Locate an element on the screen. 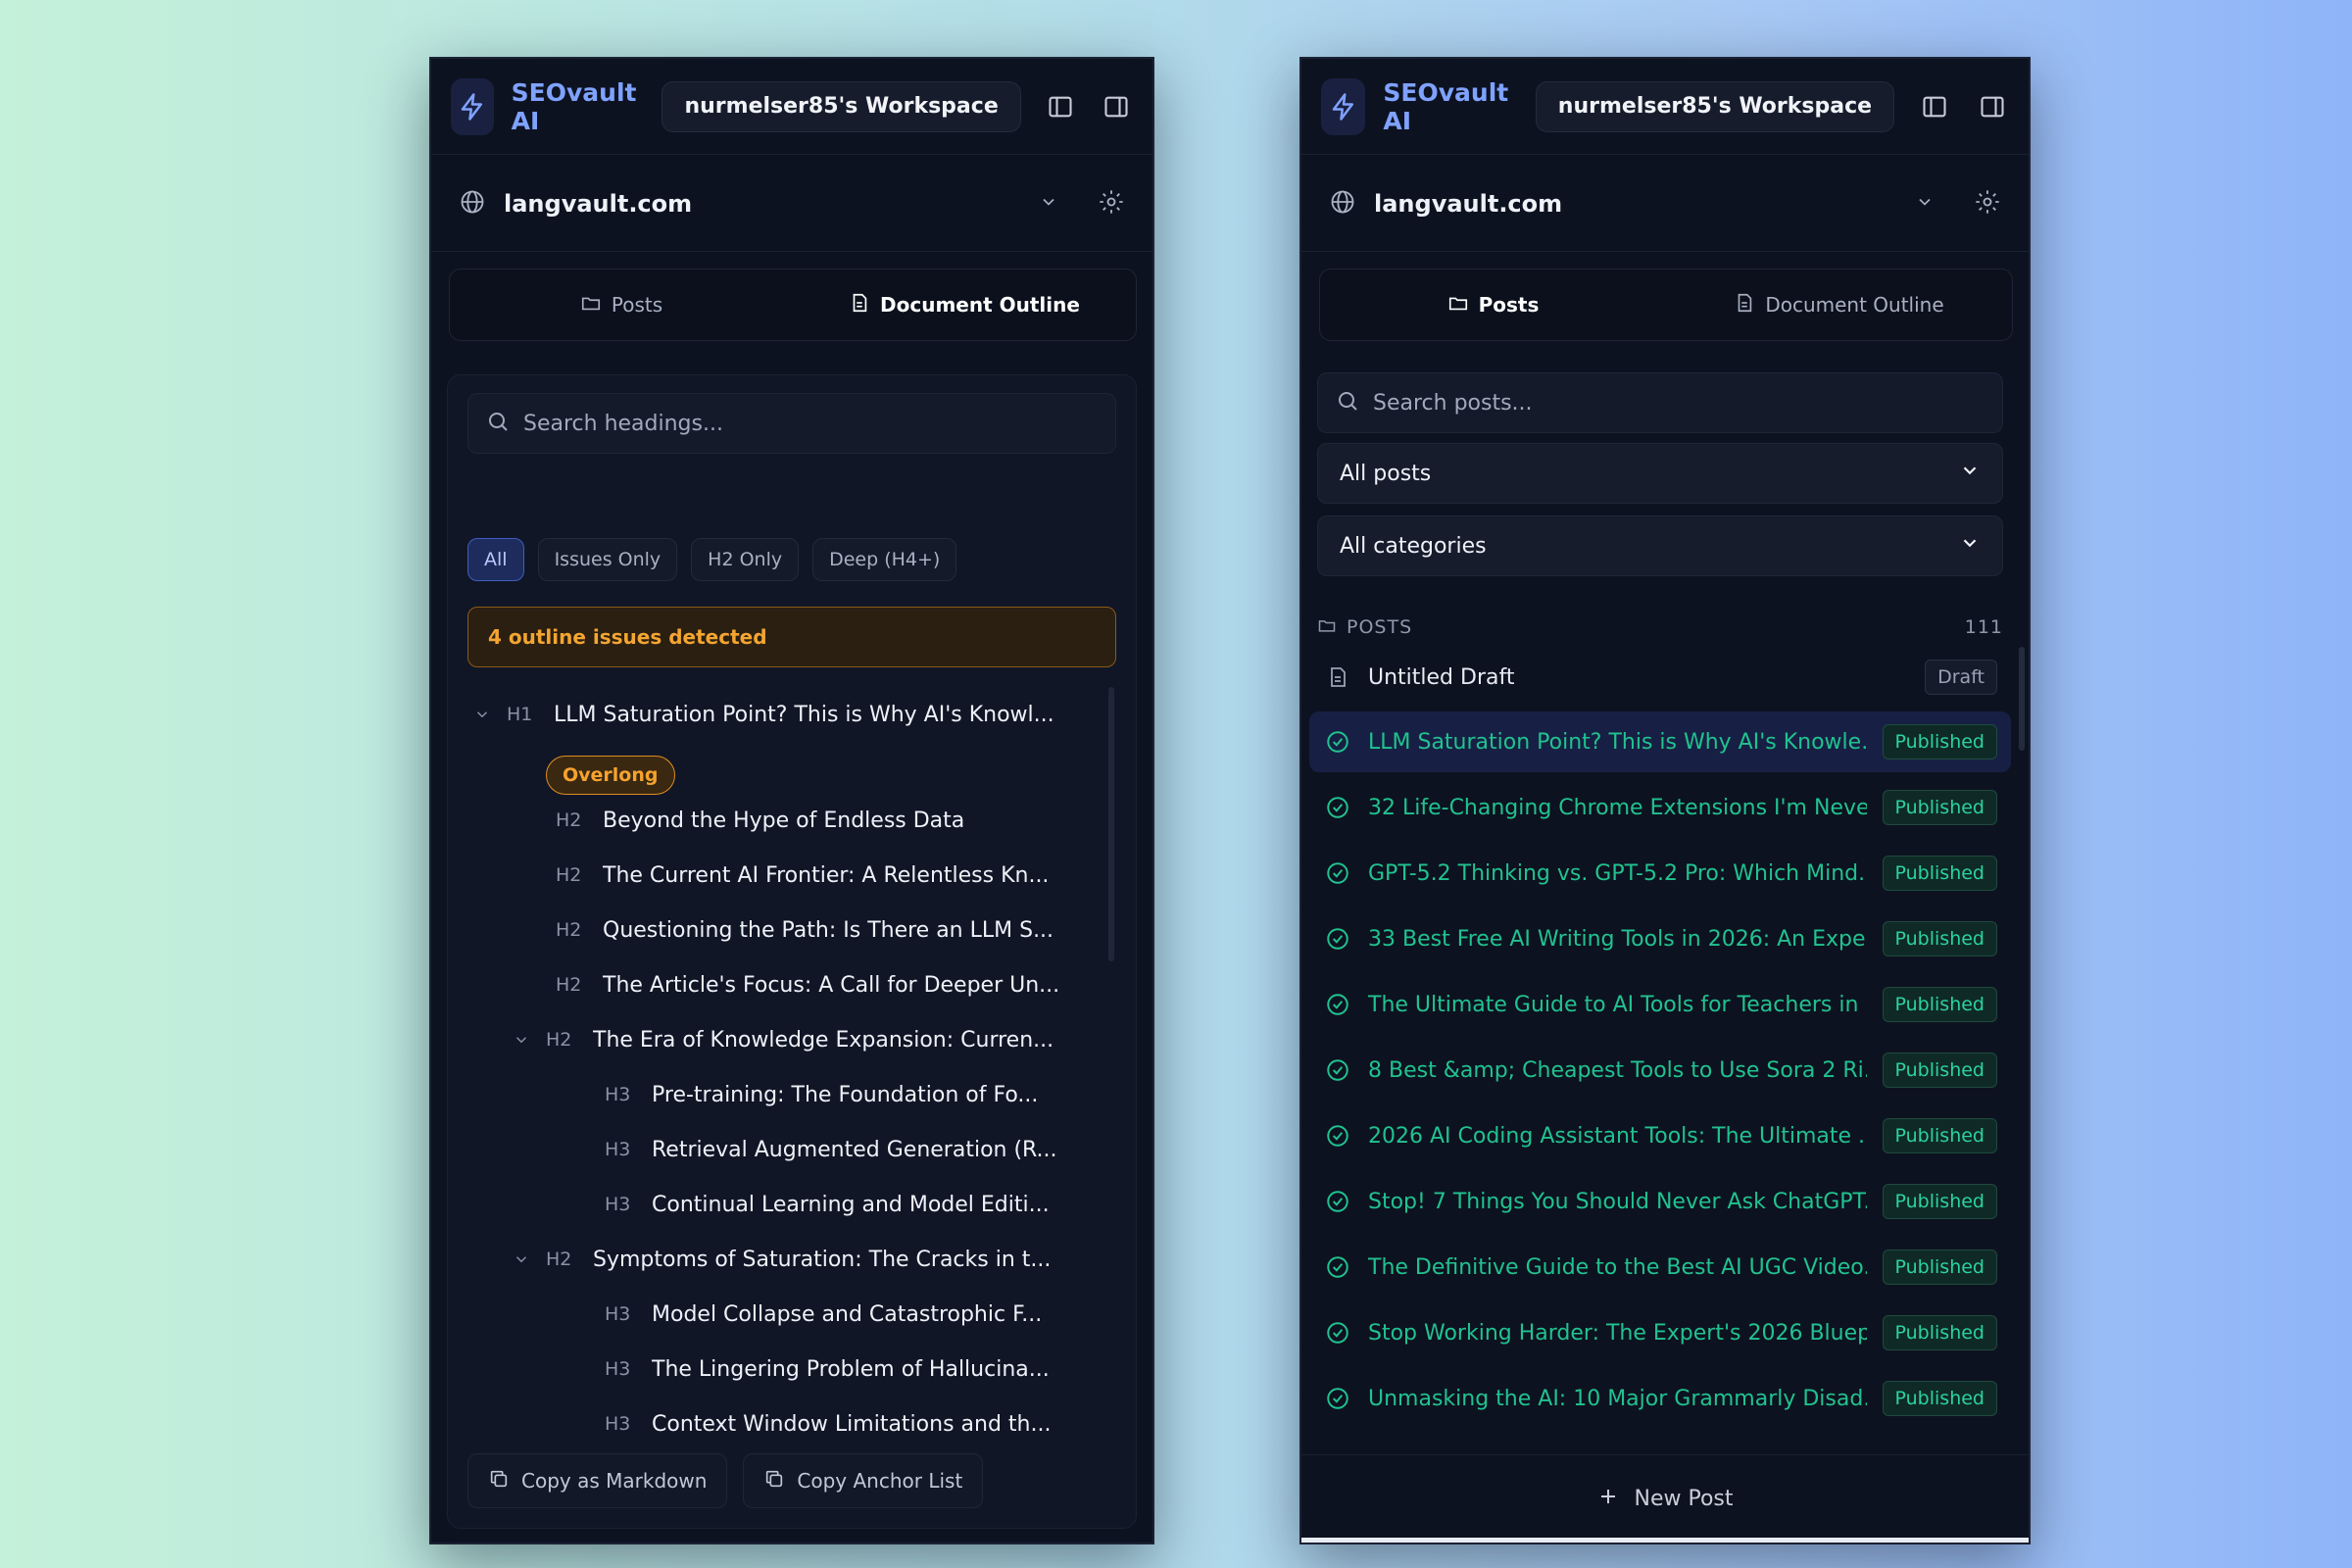 The width and height of the screenshot is (2352, 1568). outline-actions: Copy as Markdown Copy Anchor List is located at coordinates (725, 1480).